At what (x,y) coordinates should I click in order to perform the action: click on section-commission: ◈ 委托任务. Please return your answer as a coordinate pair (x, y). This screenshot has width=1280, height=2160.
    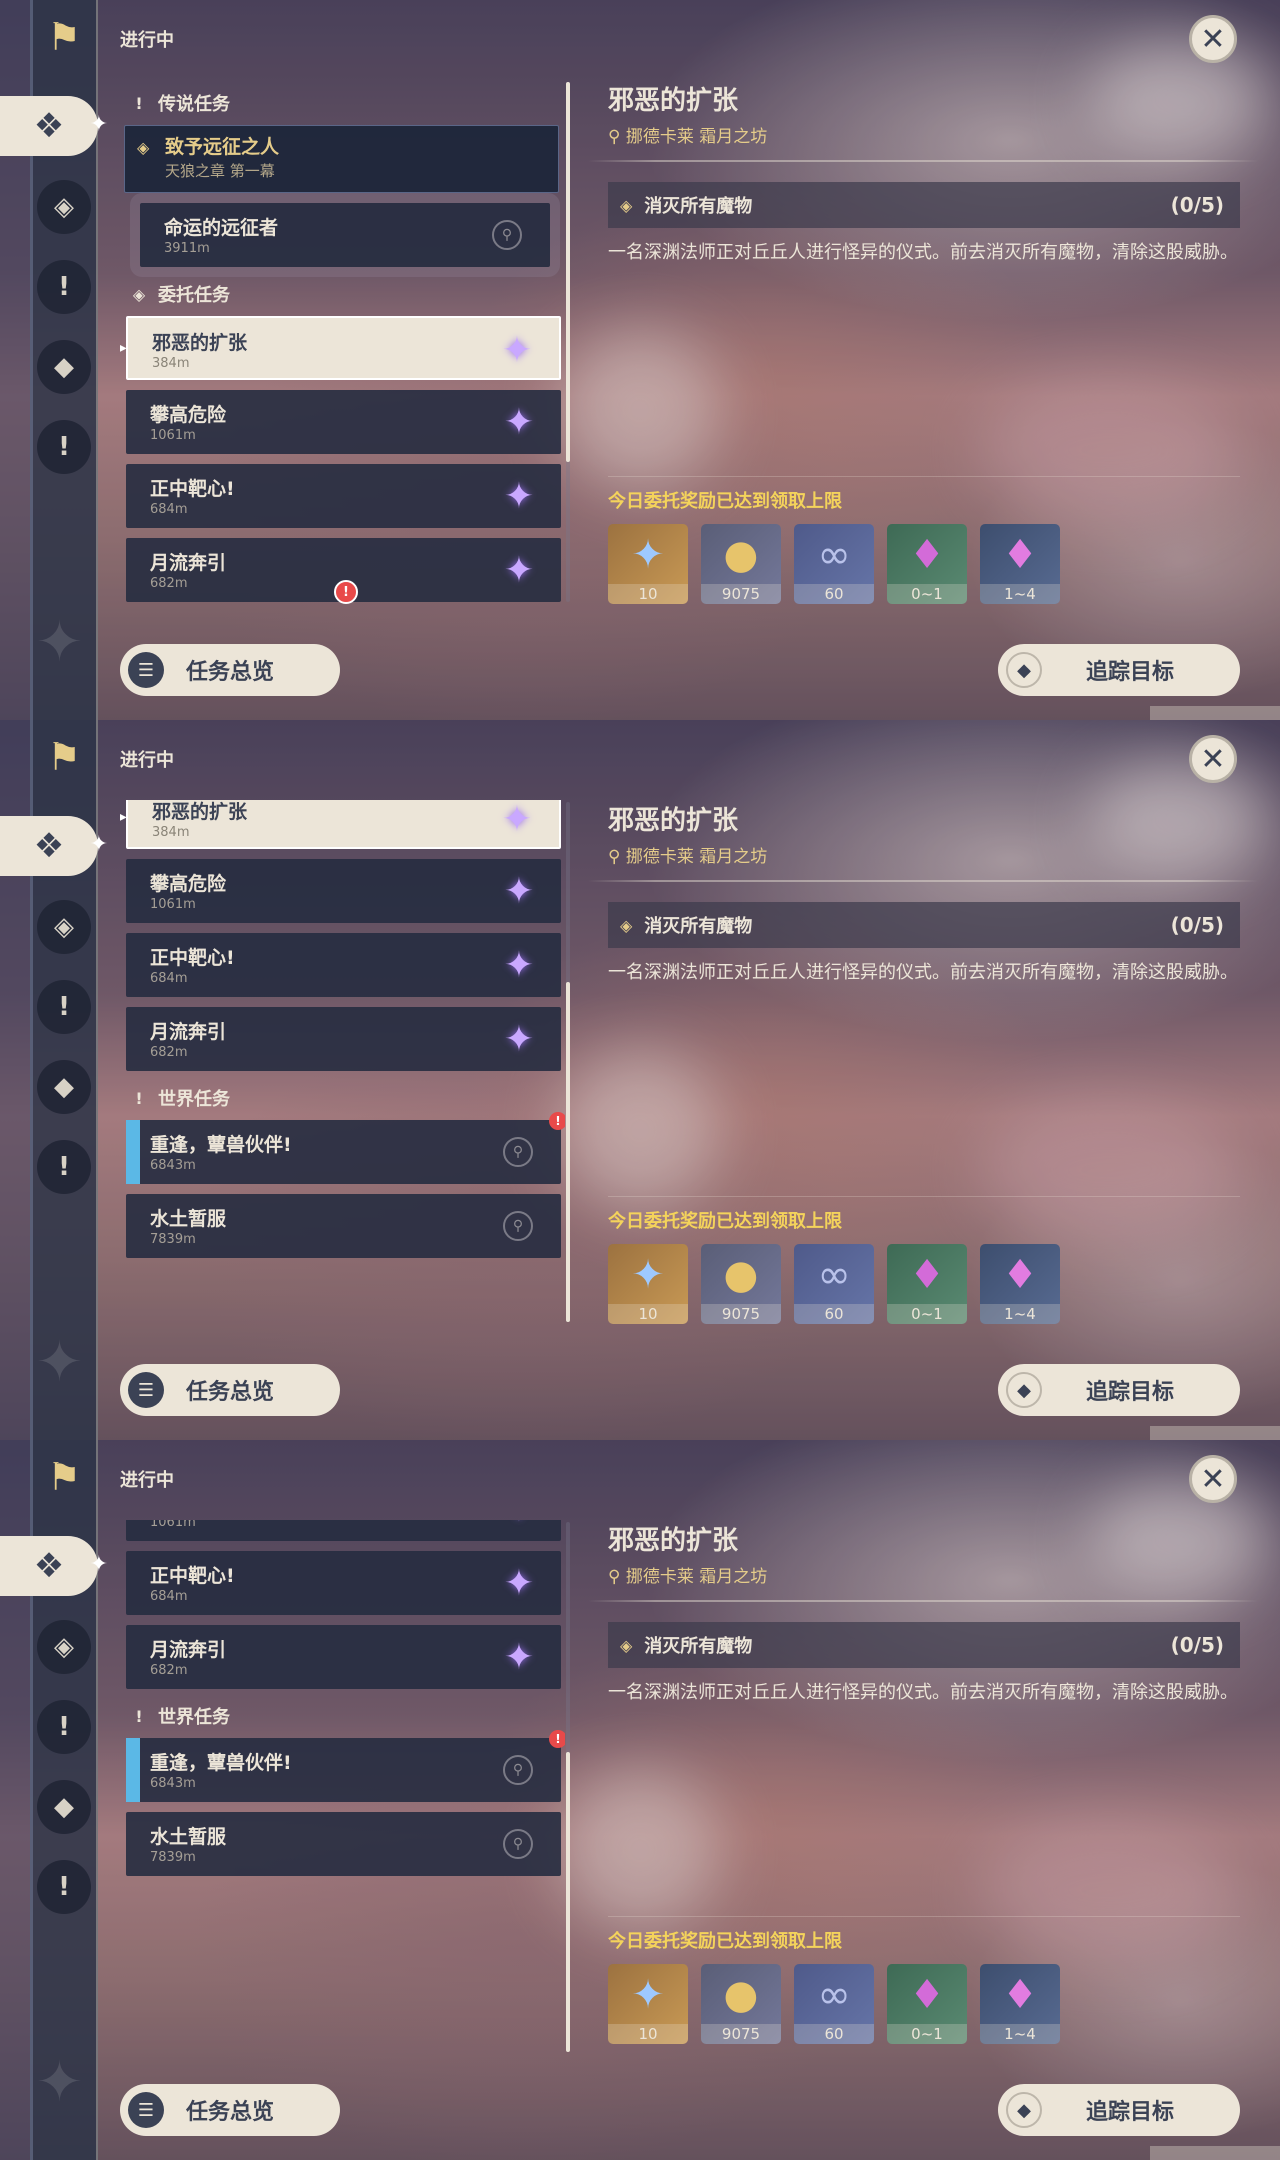
    Looking at the image, I should click on (181, 295).